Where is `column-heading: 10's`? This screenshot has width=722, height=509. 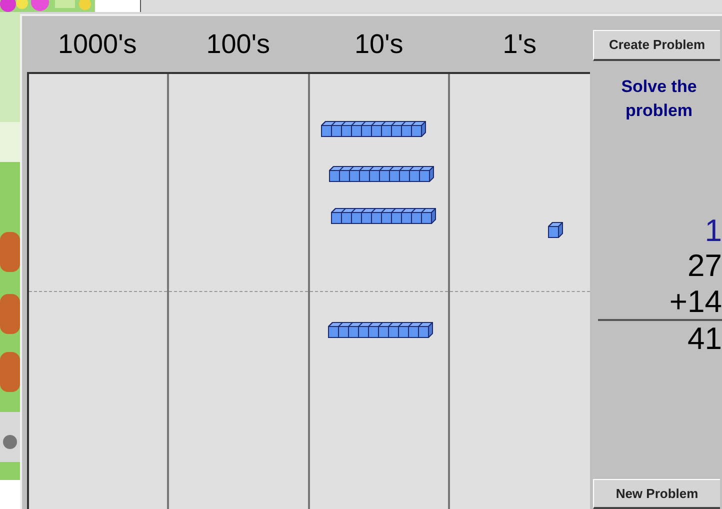
column-heading: 10's is located at coordinates (379, 44).